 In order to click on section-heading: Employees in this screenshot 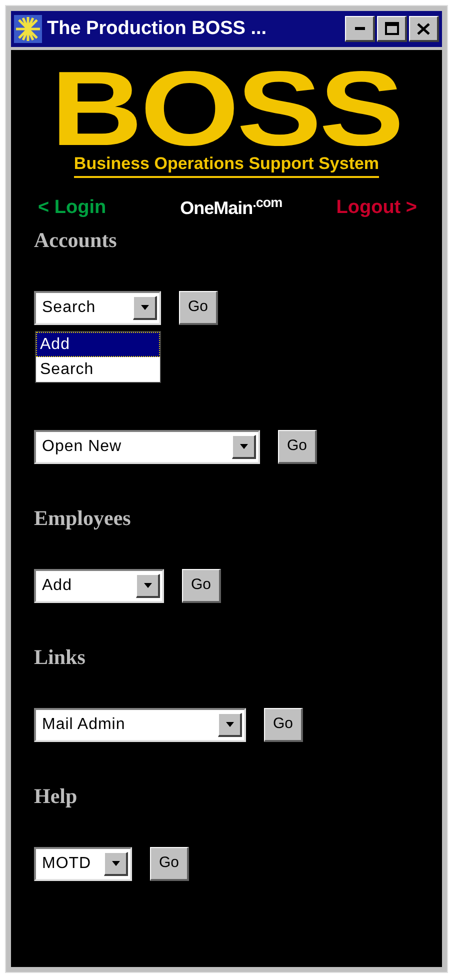, I will do `click(82, 518)`.